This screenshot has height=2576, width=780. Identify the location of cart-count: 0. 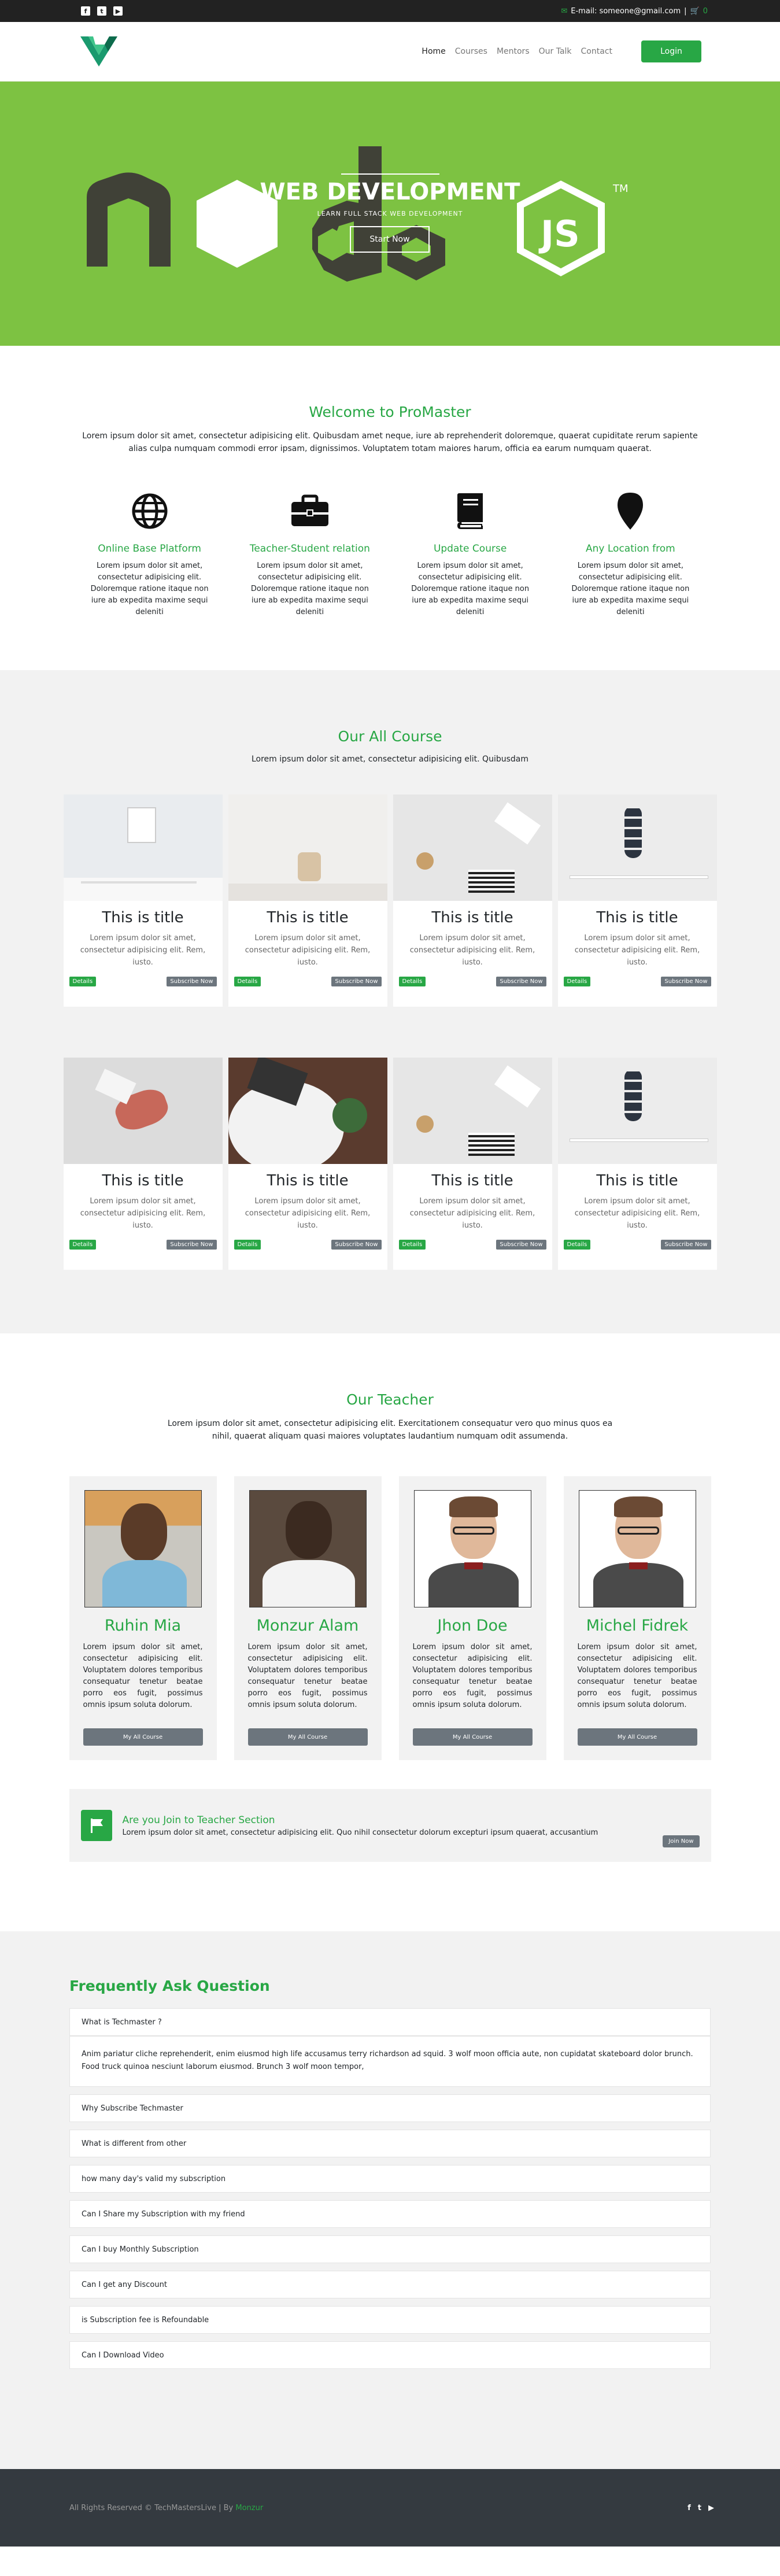
(705, 11).